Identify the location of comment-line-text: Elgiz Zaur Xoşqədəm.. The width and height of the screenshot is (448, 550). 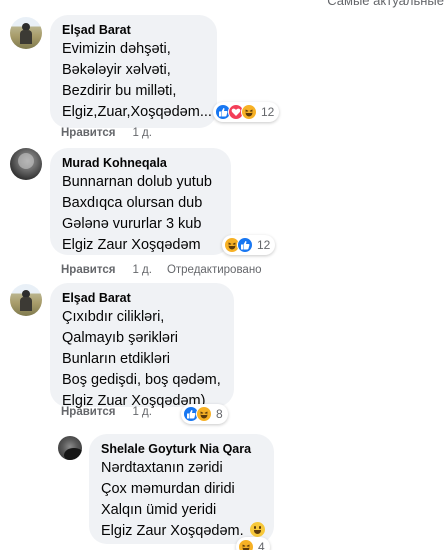
(172, 531).